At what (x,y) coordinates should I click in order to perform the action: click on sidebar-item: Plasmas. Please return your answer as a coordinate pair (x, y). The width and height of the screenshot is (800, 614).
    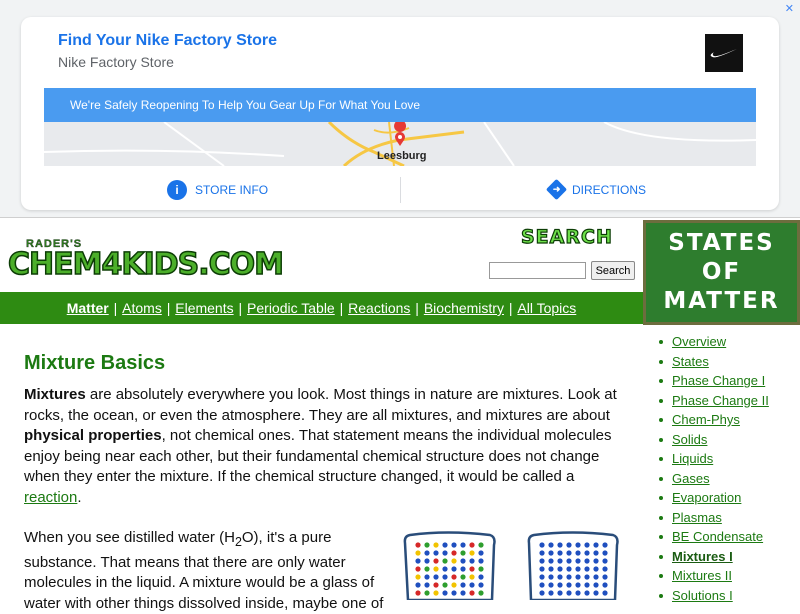
    Looking at the image, I should click on (712, 518).